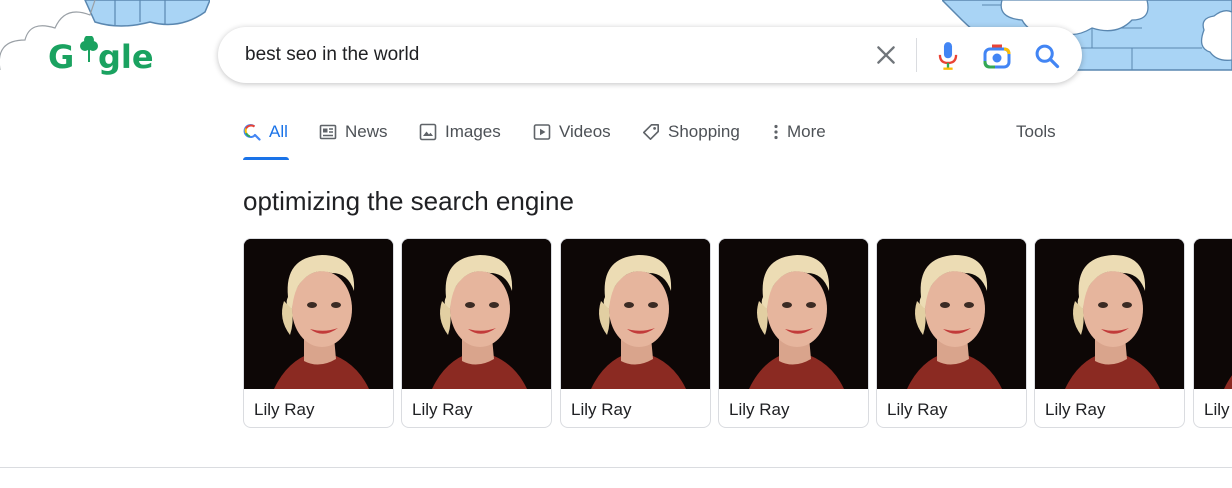 The width and height of the screenshot is (1232, 488). What do you see at coordinates (585, 131) in the screenshot?
I see `tab-label: Videos` at bounding box center [585, 131].